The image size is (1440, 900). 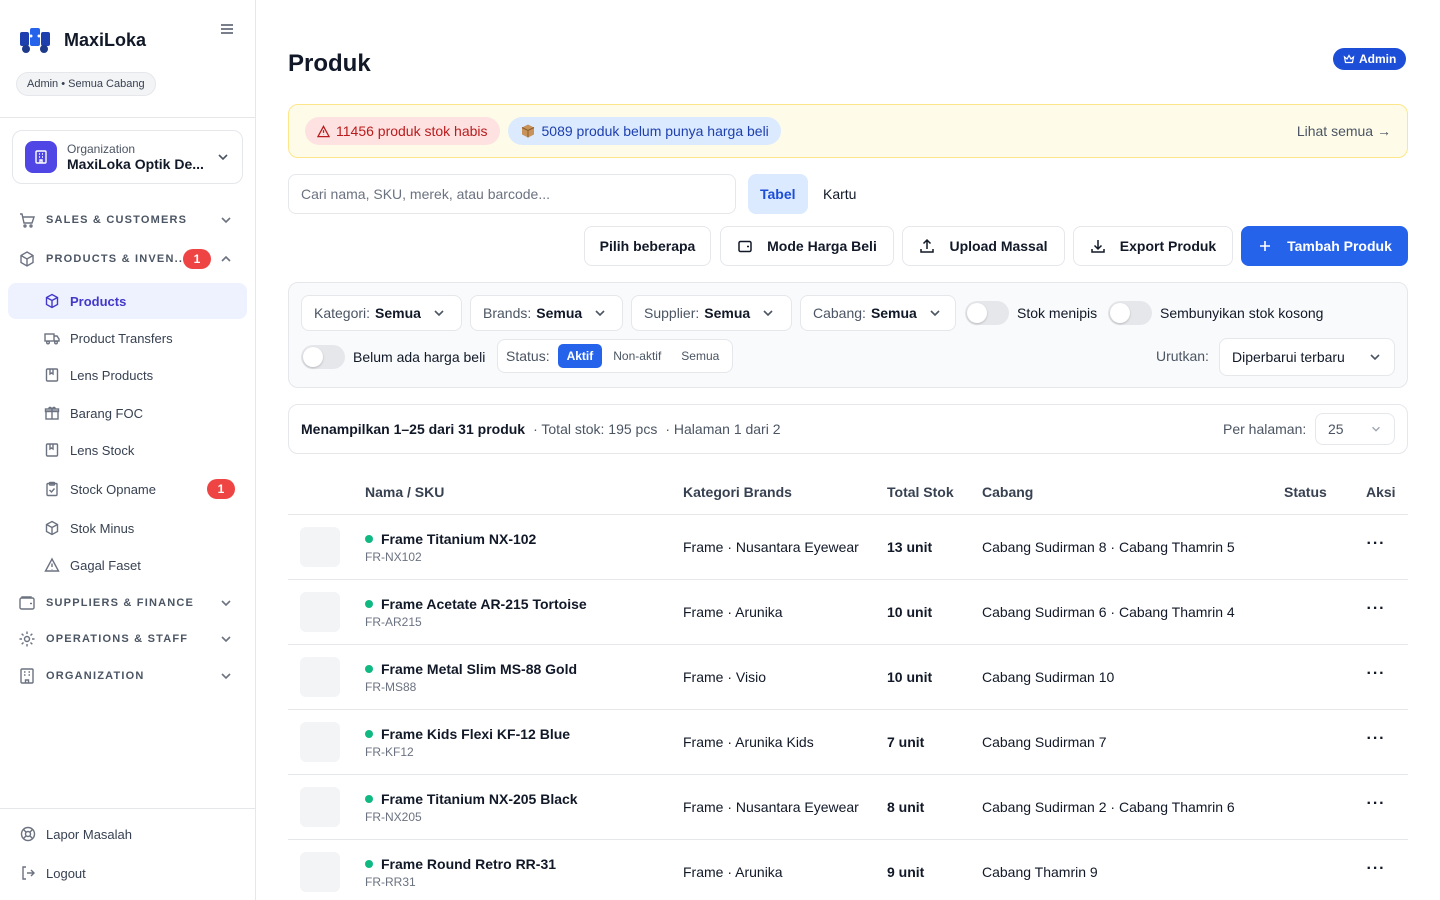 I want to click on product-sku: FR-KF12, so click(x=389, y=752).